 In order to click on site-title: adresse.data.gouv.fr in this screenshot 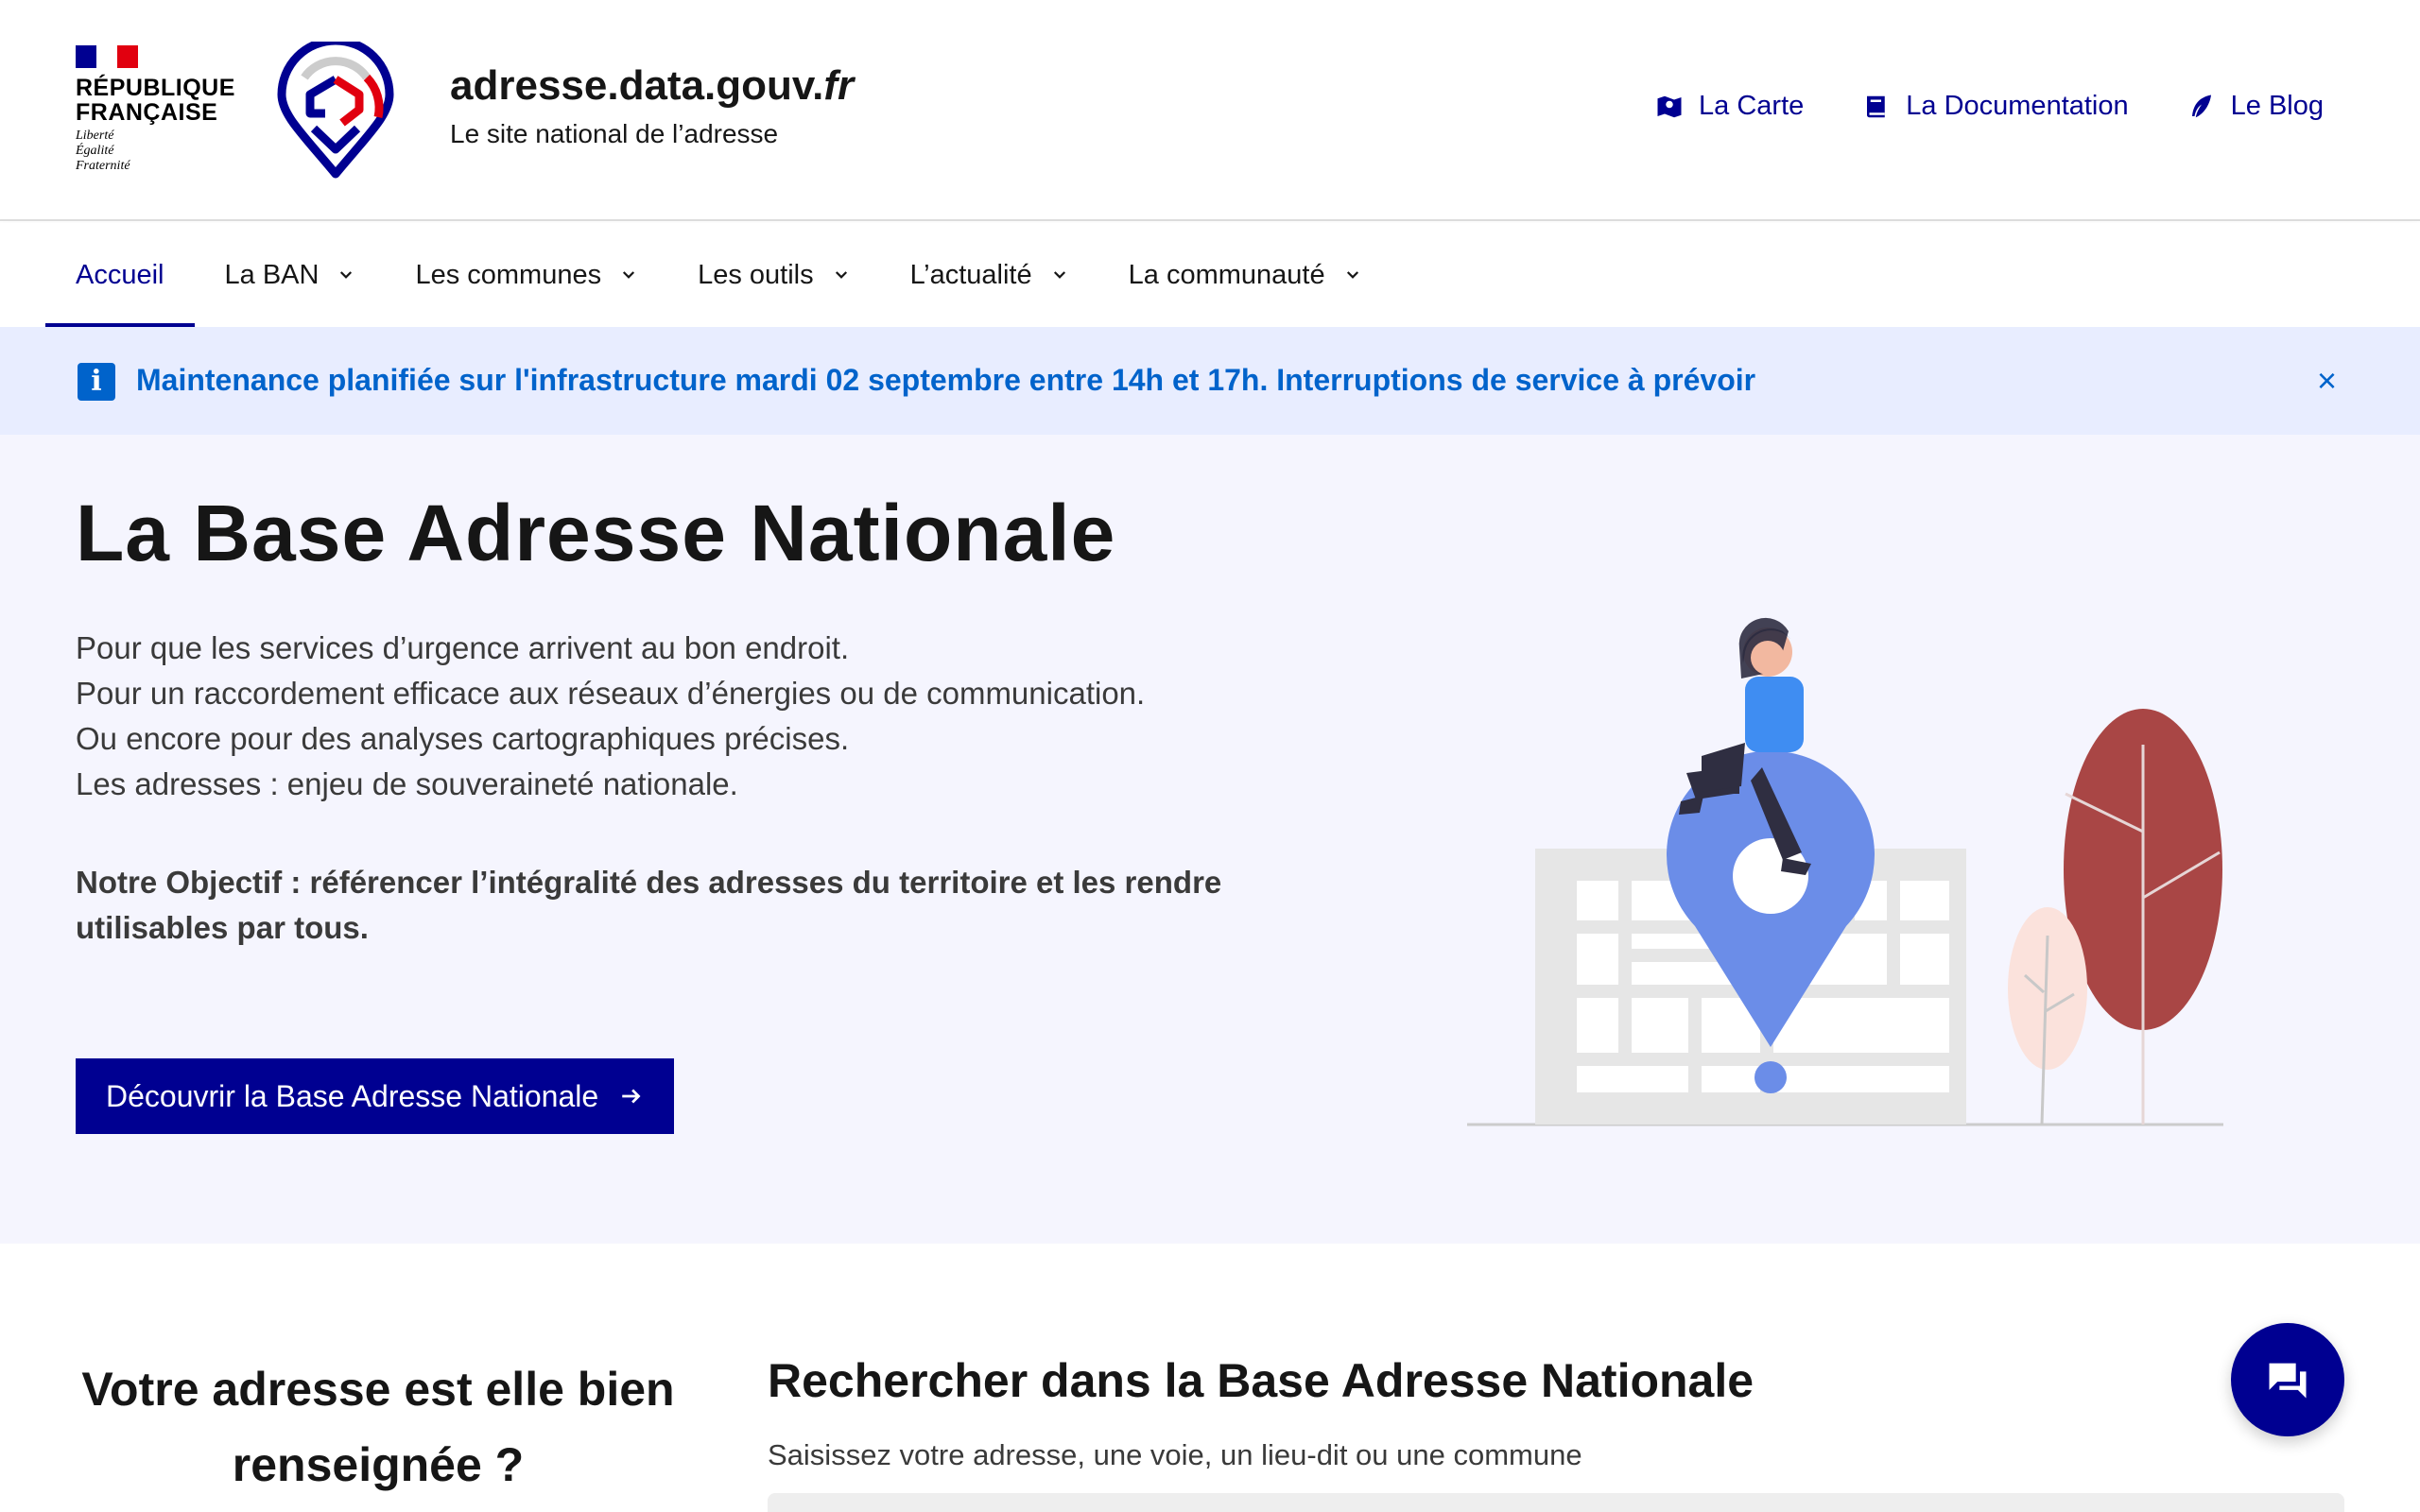, I will do `click(652, 86)`.